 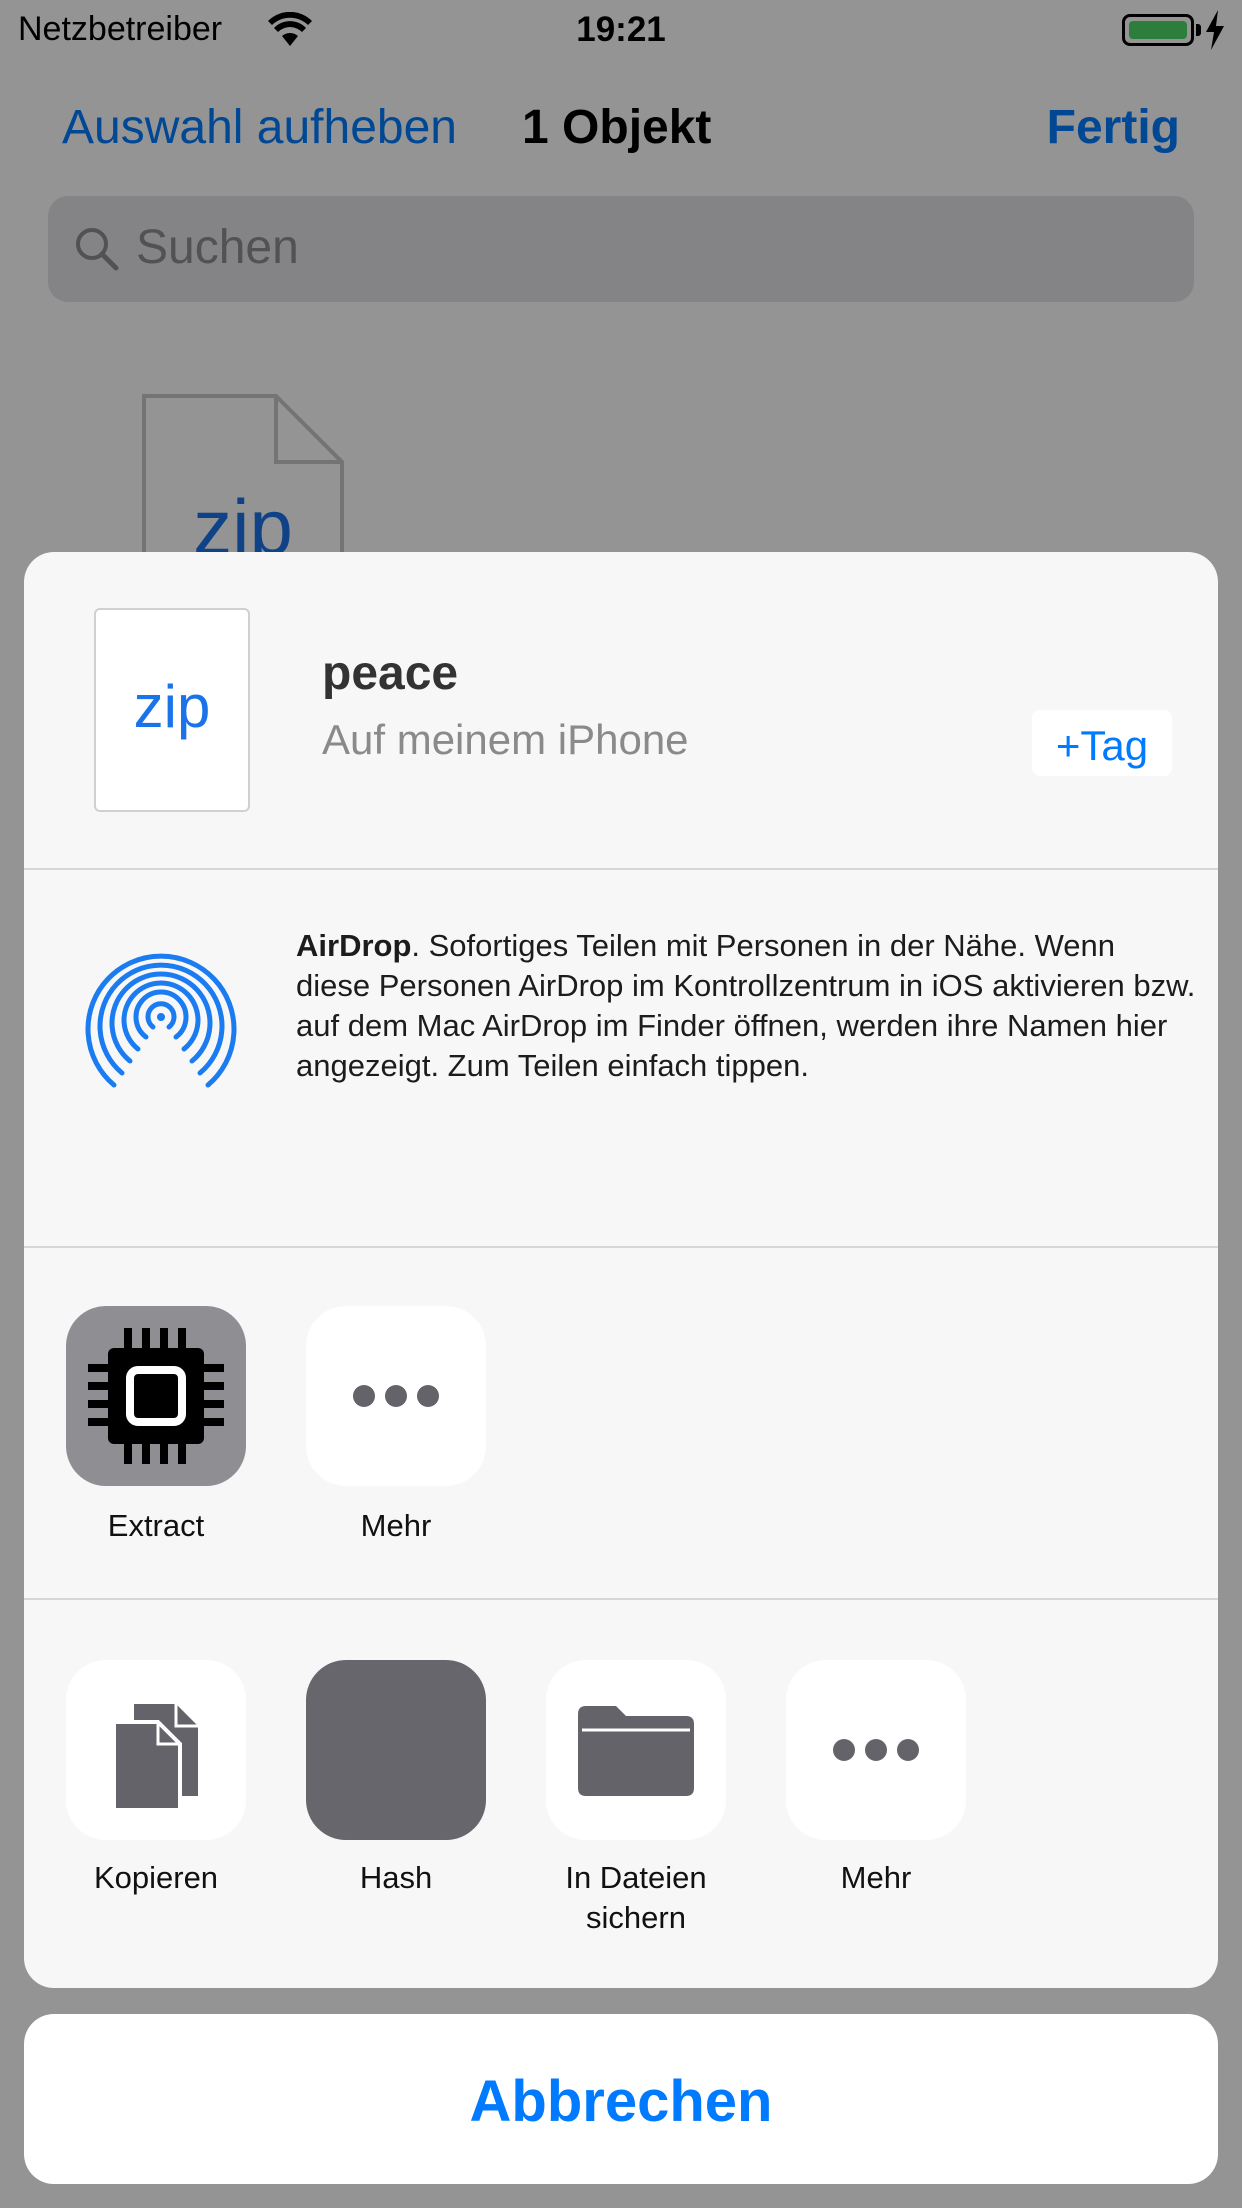 I want to click on copy-label: Kopieren, so click(x=156, y=1877).